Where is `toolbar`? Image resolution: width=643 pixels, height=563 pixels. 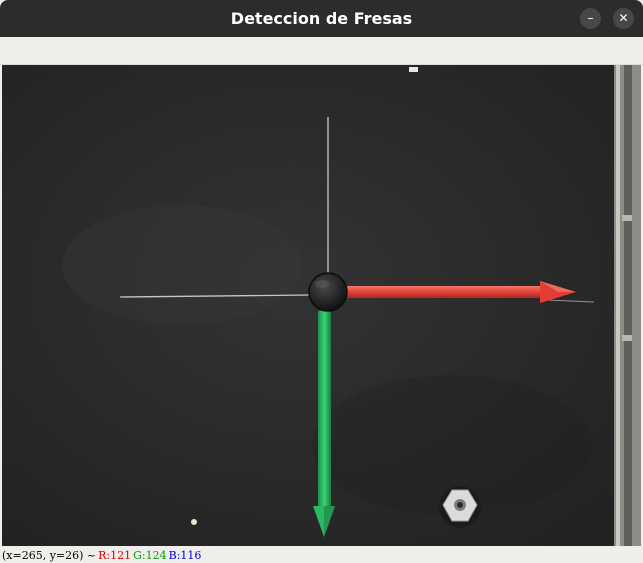
toolbar is located at coordinates (321, 51).